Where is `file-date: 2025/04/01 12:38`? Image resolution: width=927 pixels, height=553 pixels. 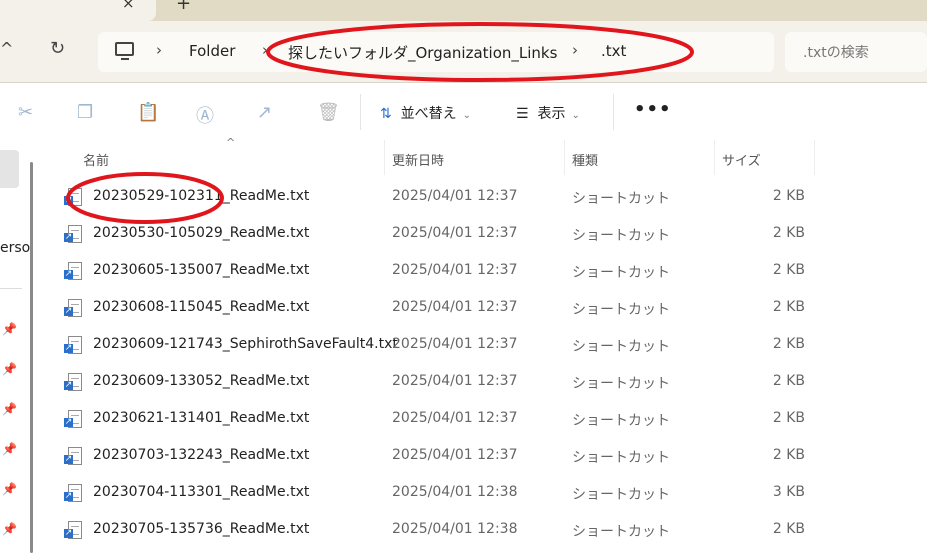 file-date: 2025/04/01 12:38 is located at coordinates (455, 492).